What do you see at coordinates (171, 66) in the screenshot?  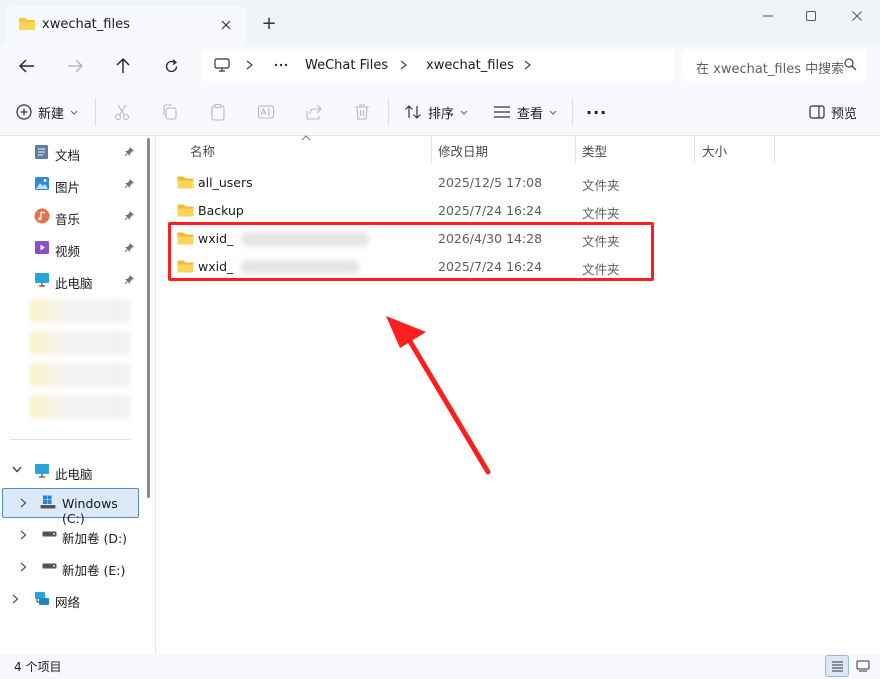 I see `refresh-button` at bounding box center [171, 66].